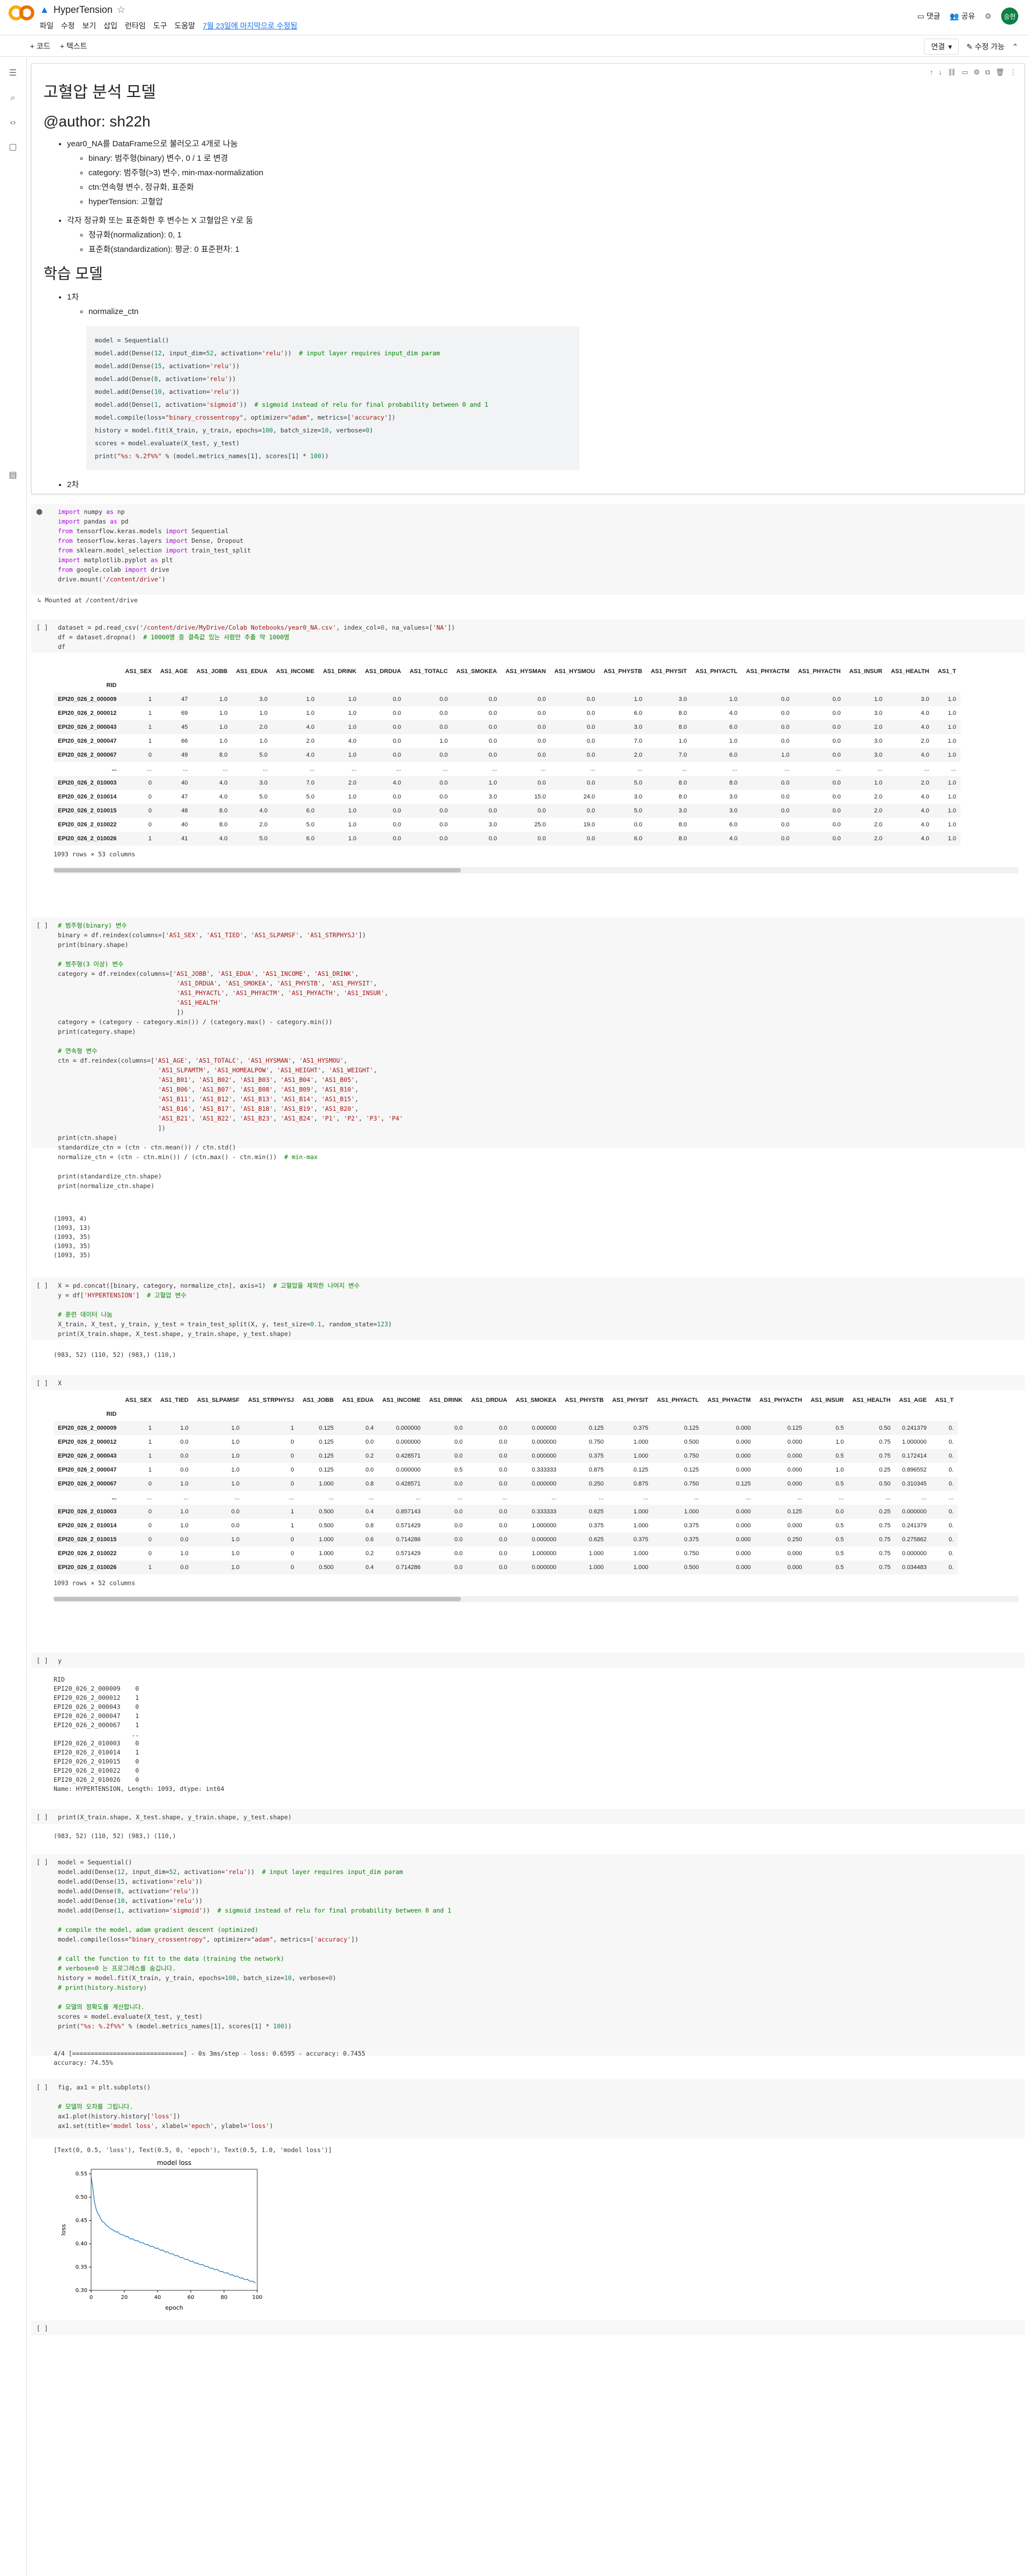 The height and width of the screenshot is (2576, 1029). What do you see at coordinates (250, 26) in the screenshot?
I see `last-edit-link: 7월 23일에 마지막으로 수정됨` at bounding box center [250, 26].